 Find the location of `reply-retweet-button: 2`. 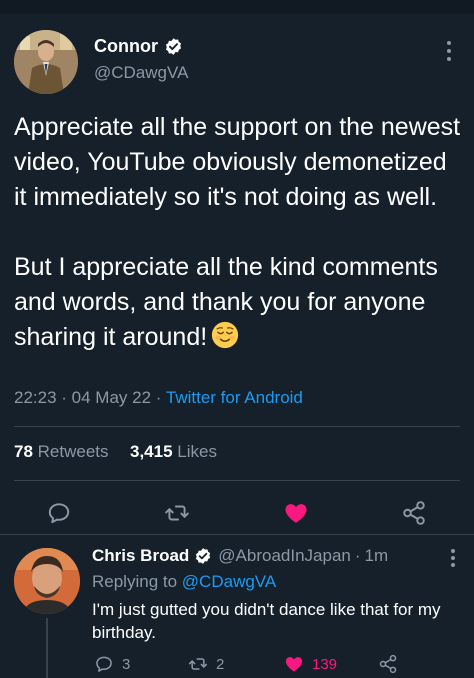

reply-retweet-button: 2 is located at coordinates (206, 664).